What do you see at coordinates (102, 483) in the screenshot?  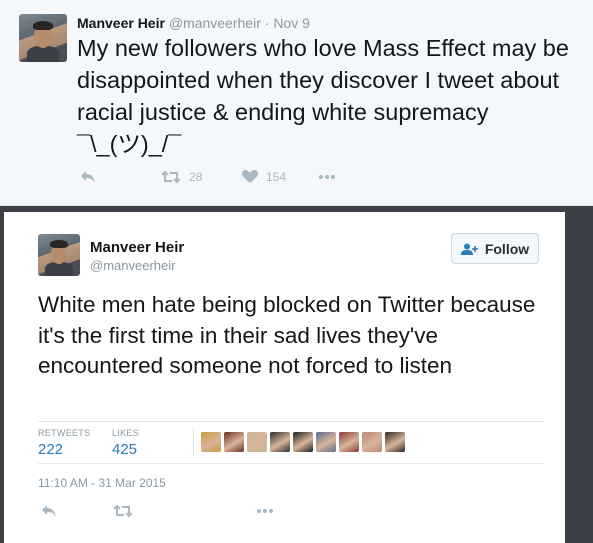 I see `tweet-timestamp: 11:10 AM - 31 Mar 2015` at bounding box center [102, 483].